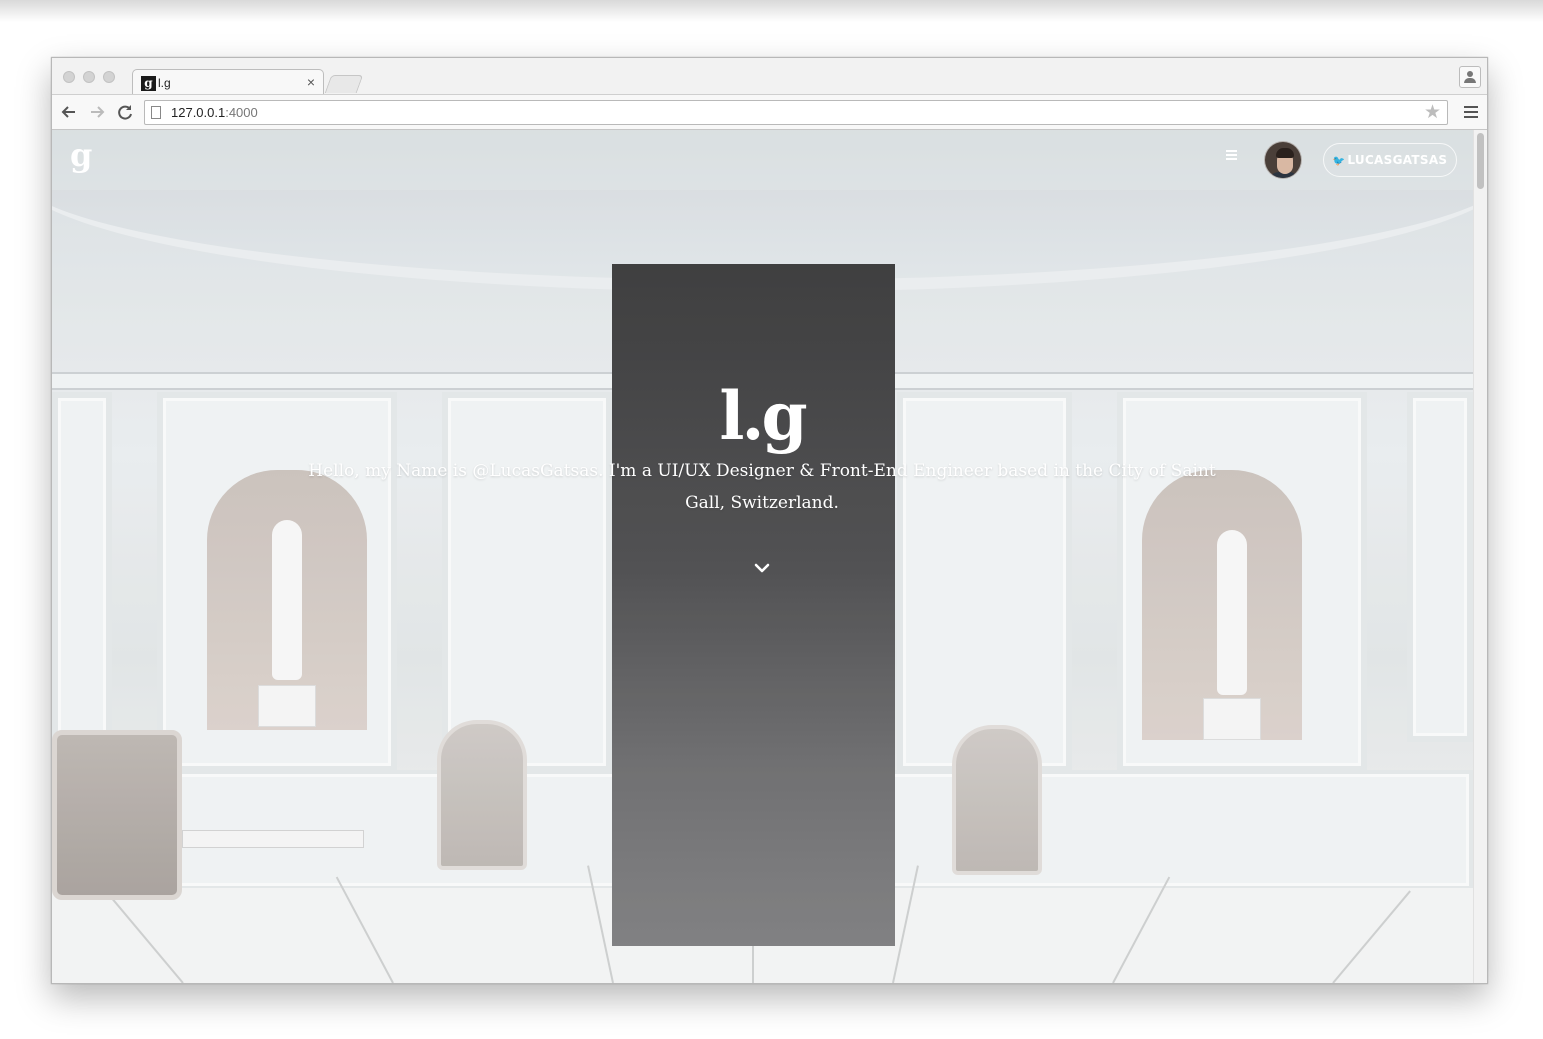 This screenshot has width=1543, height=1039. I want to click on page-icon, so click(156, 112).